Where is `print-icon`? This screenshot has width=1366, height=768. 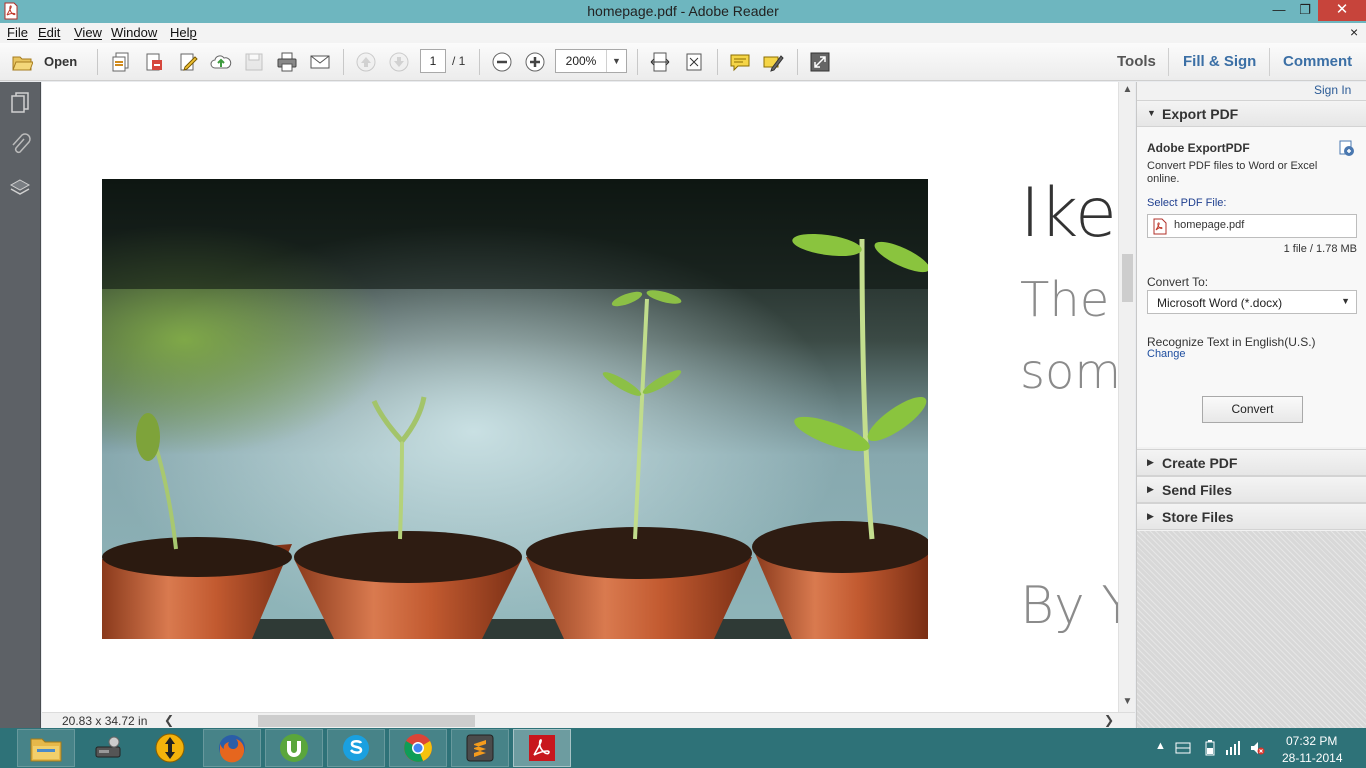
print-icon is located at coordinates (287, 62).